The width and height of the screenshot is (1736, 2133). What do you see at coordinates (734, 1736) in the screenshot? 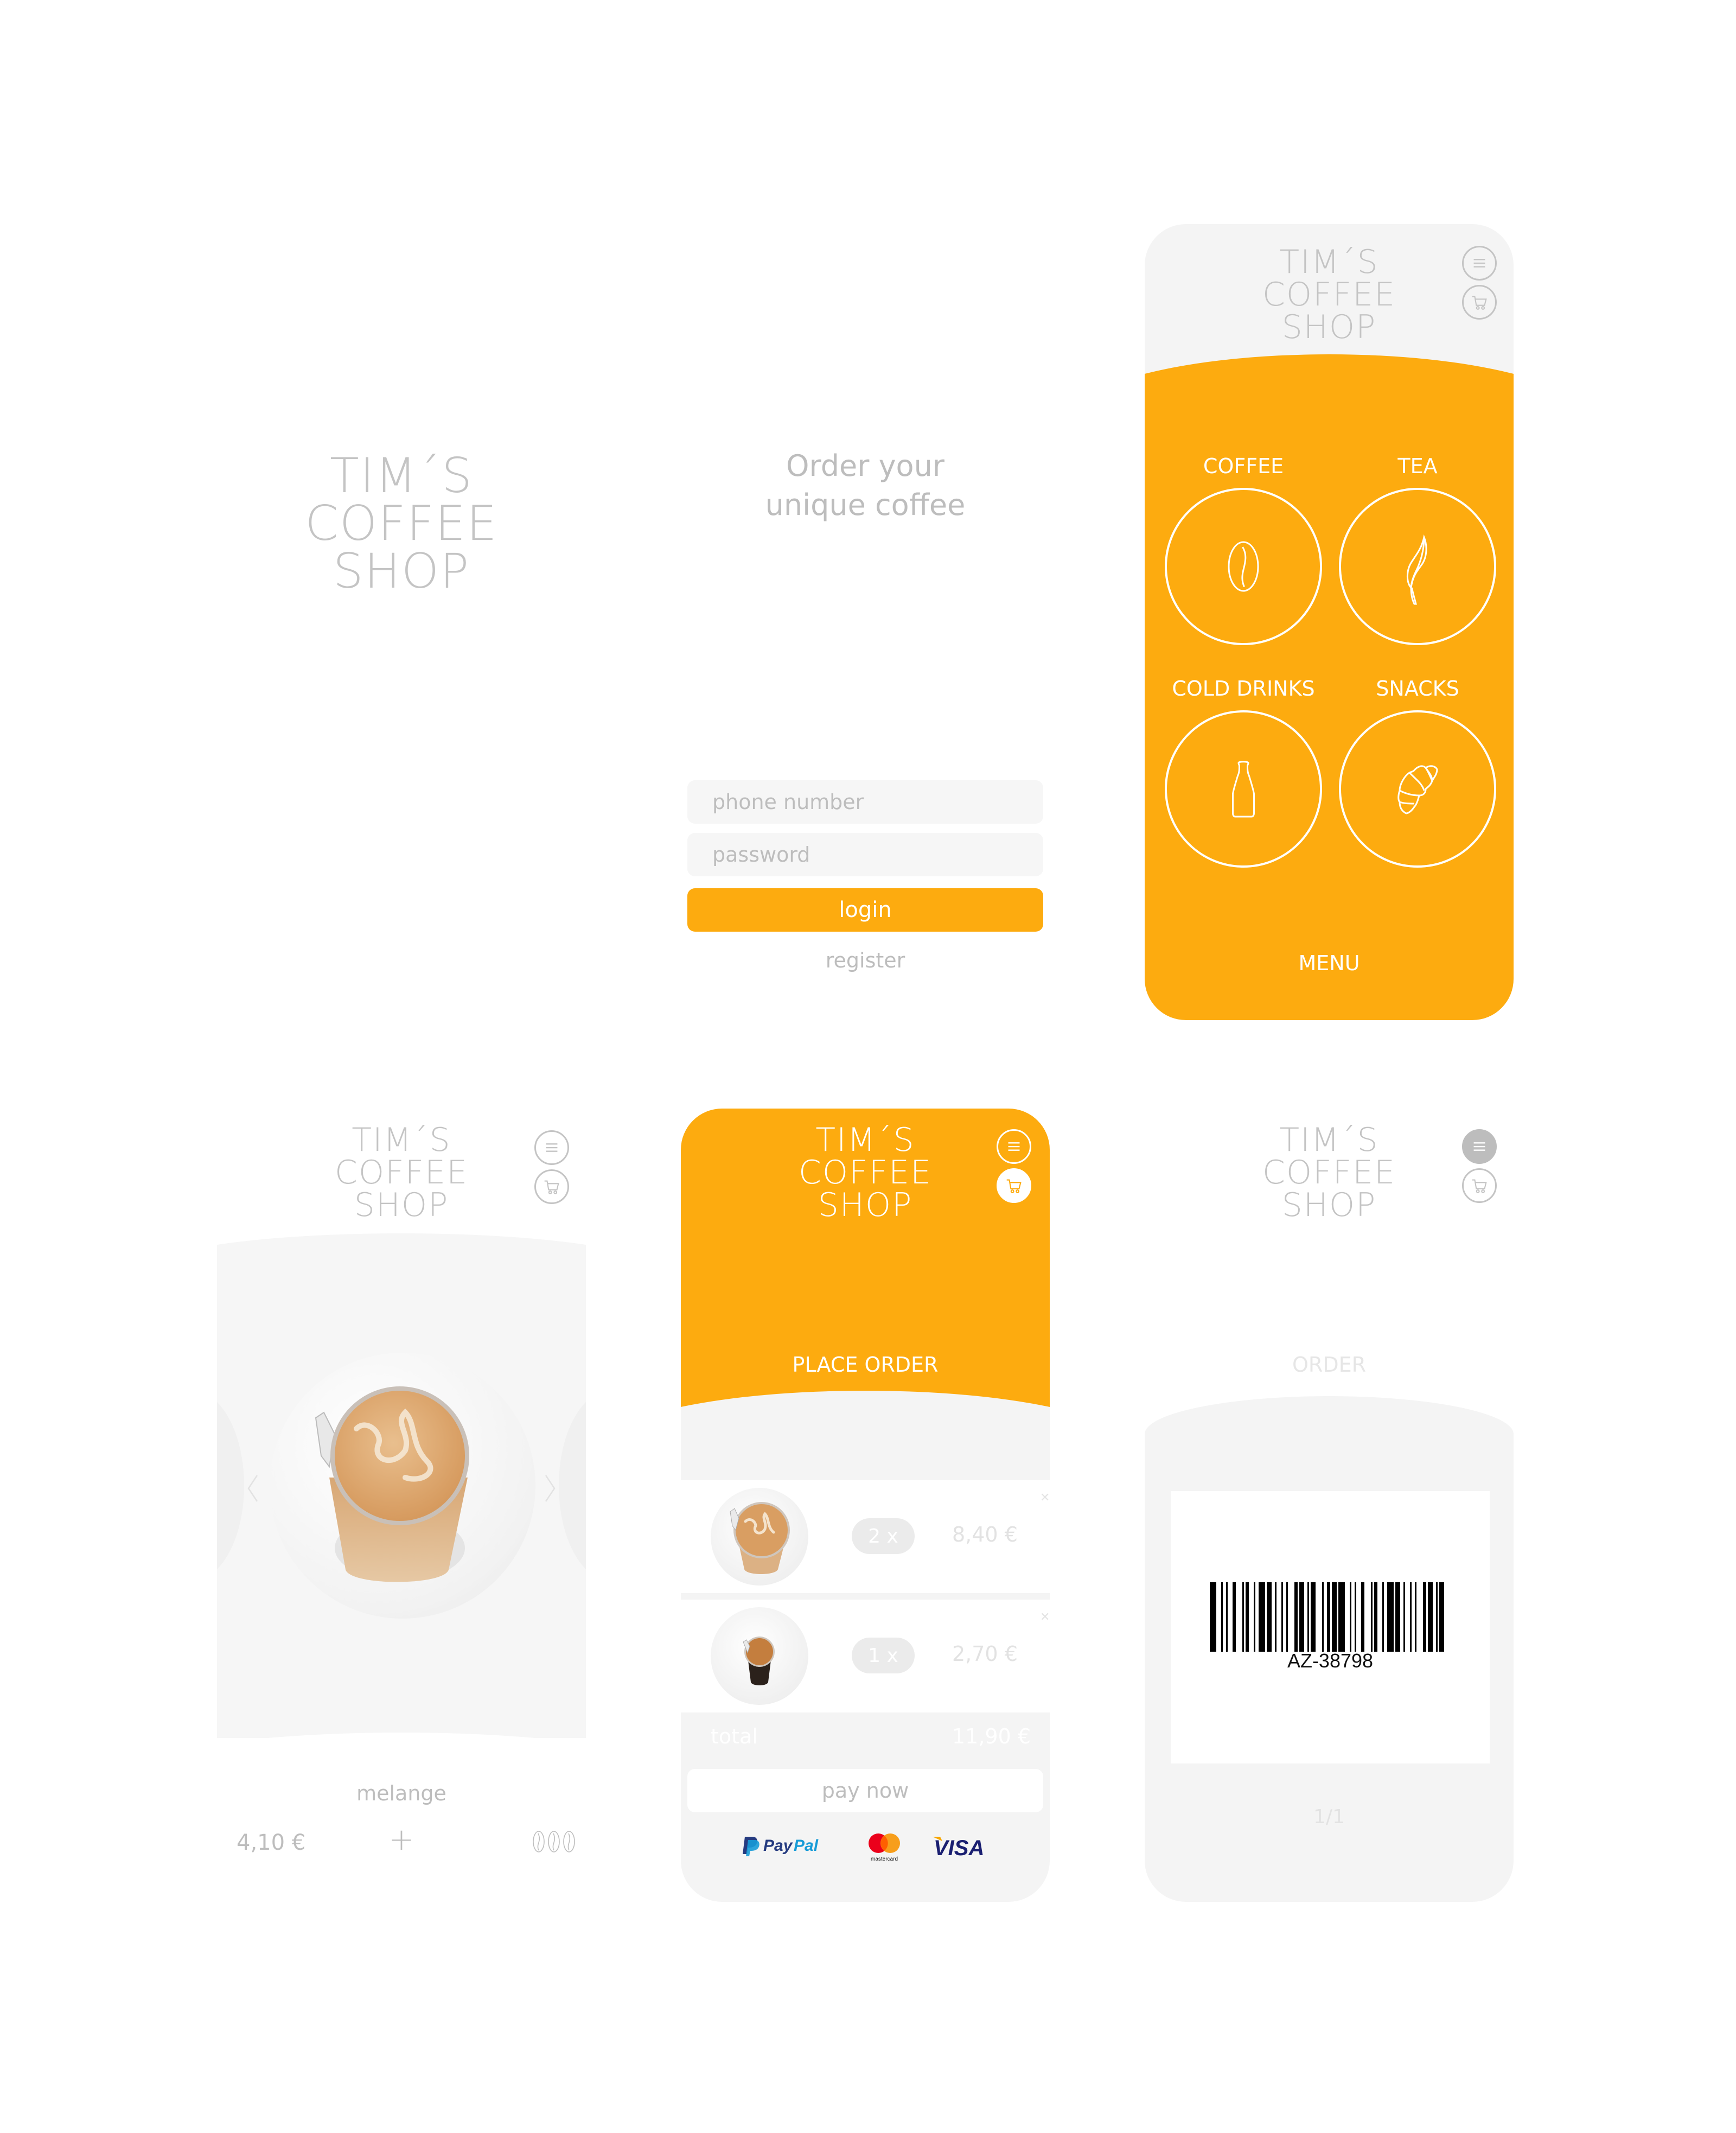
I see `total-label: total` at bounding box center [734, 1736].